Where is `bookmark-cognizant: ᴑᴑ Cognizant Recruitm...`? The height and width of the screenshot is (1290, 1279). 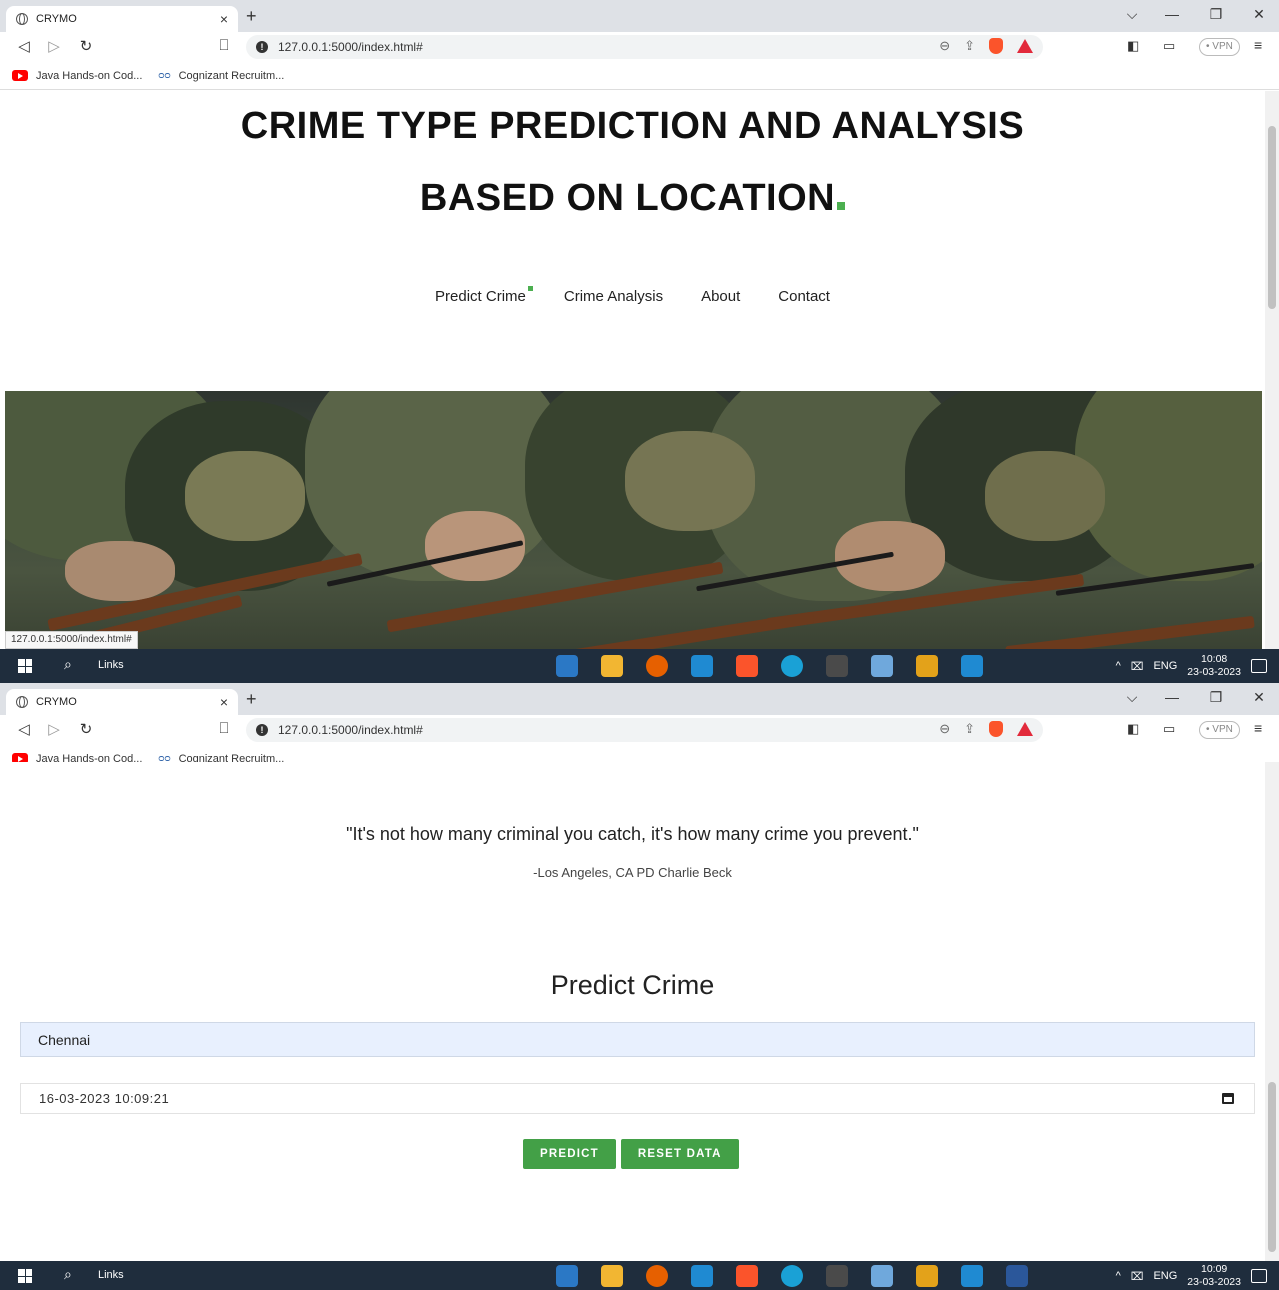
bookmark-cognizant: ᴑᴑ Cognizant Recruitm... is located at coordinates (221, 76).